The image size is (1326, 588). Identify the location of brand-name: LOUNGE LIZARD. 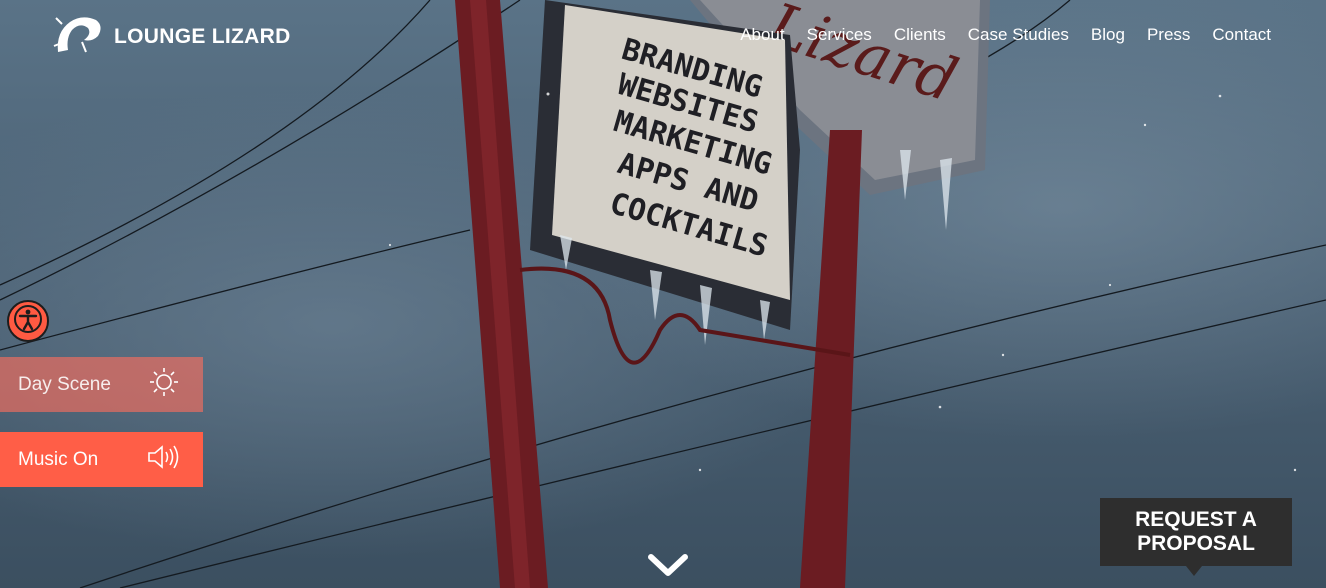
(202, 36).